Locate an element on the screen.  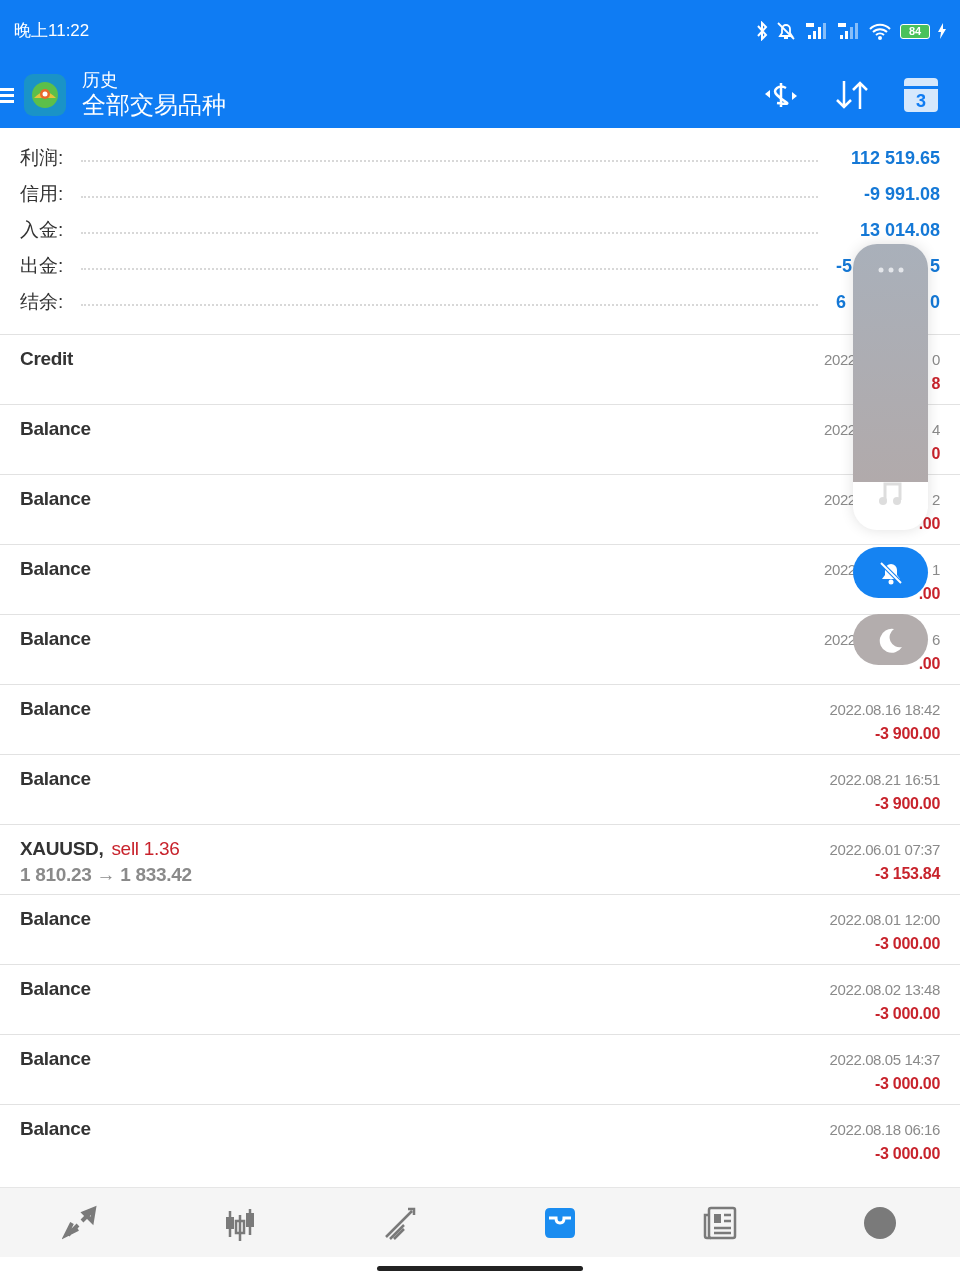
summary-label: 信用: is located at coordinates (42, 193).